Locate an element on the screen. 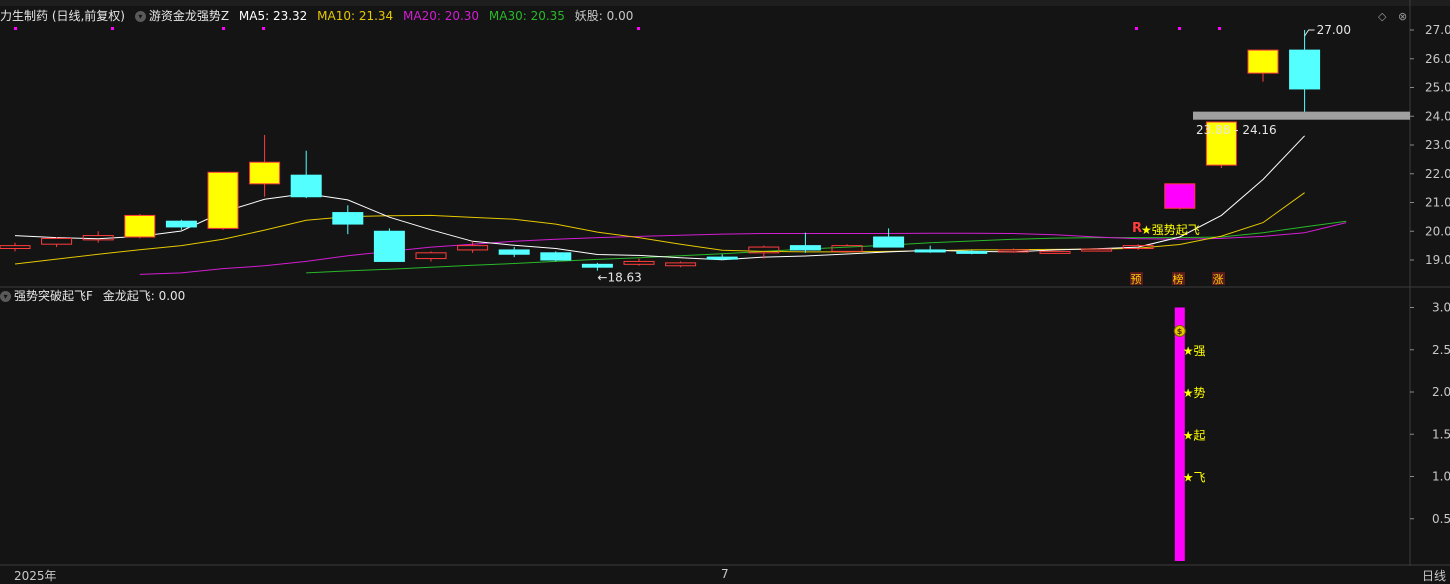 This screenshot has width=1450, height=584. money-bag-symbol: $ is located at coordinates (1180, 331).